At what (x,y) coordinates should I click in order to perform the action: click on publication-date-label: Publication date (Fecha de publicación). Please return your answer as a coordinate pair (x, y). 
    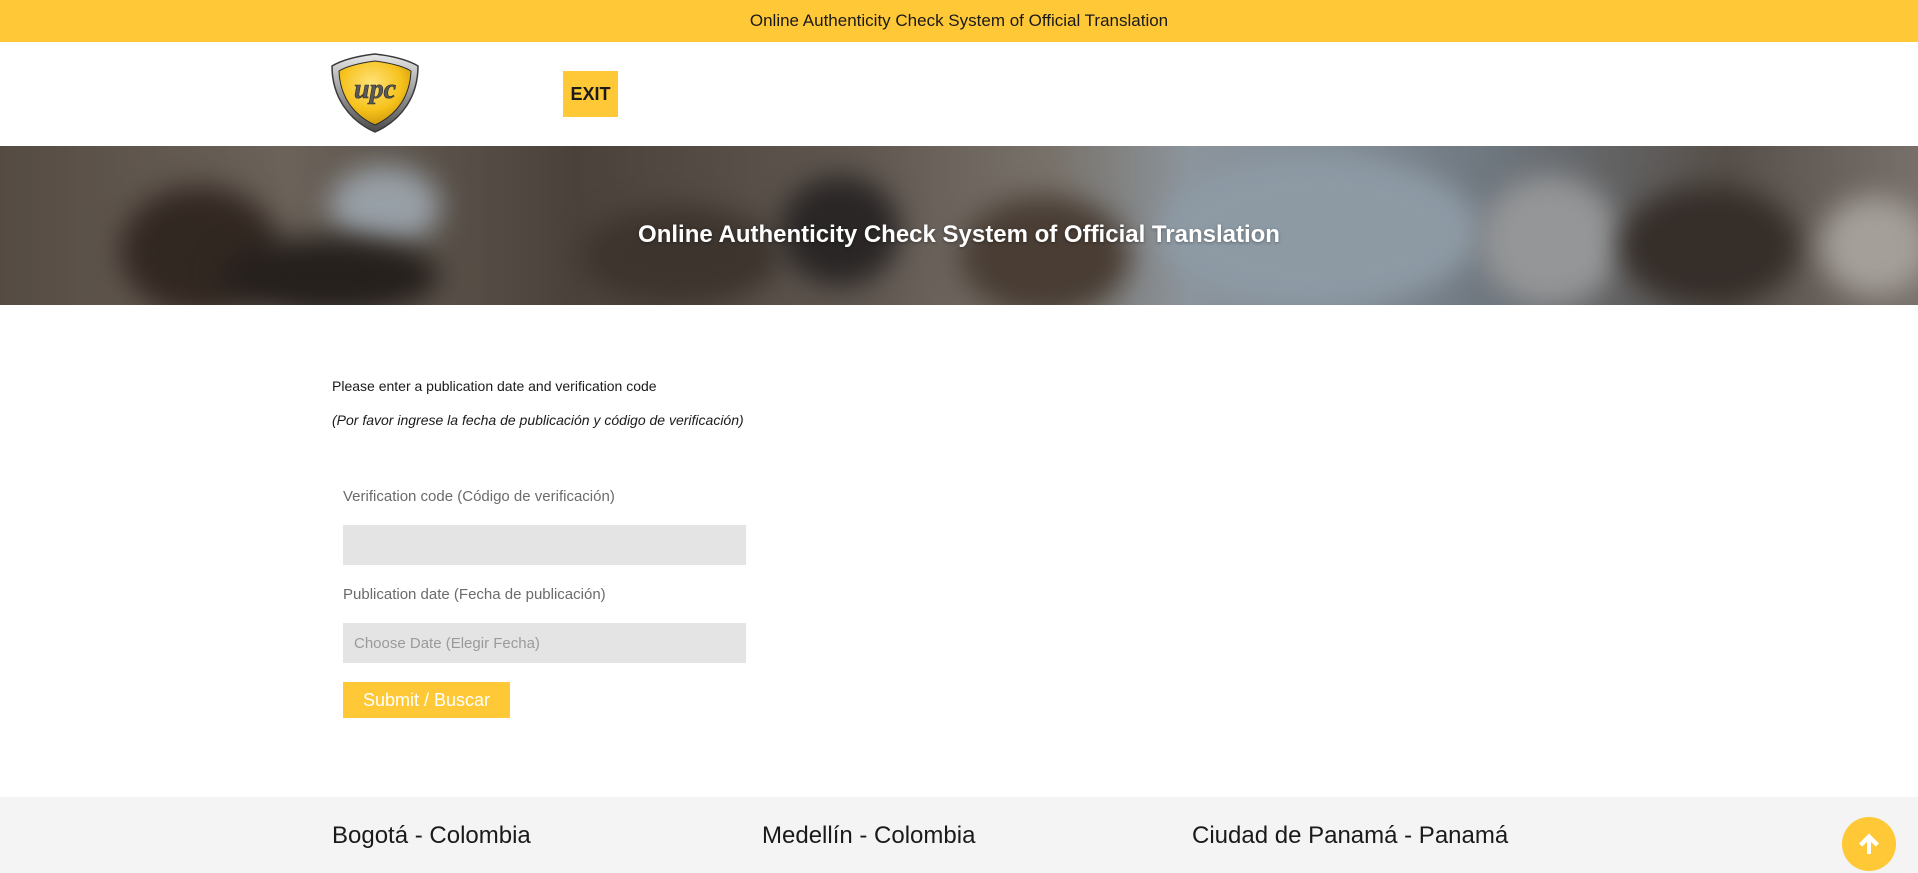
    Looking at the image, I should click on (474, 594).